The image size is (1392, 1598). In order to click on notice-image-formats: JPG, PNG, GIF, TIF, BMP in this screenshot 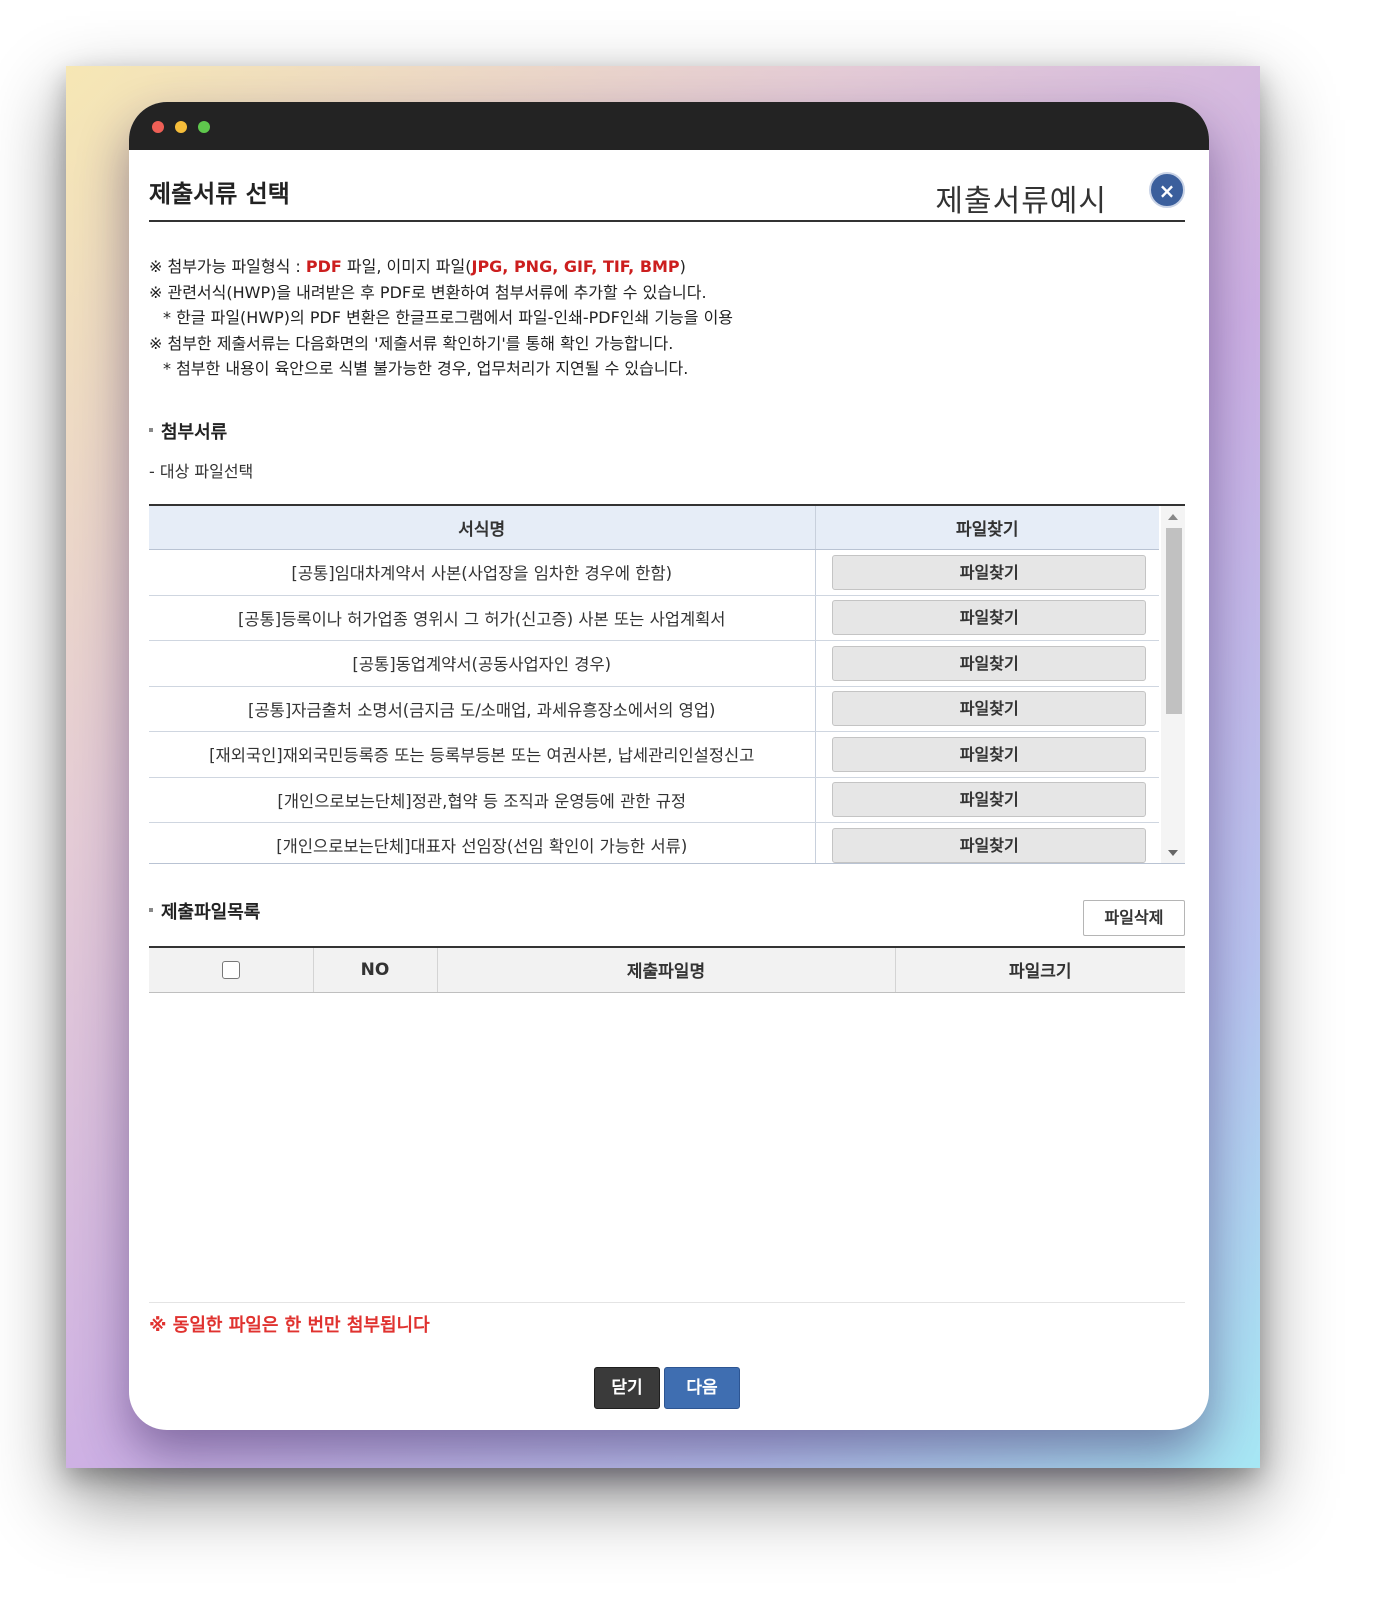, I will do `click(575, 266)`.